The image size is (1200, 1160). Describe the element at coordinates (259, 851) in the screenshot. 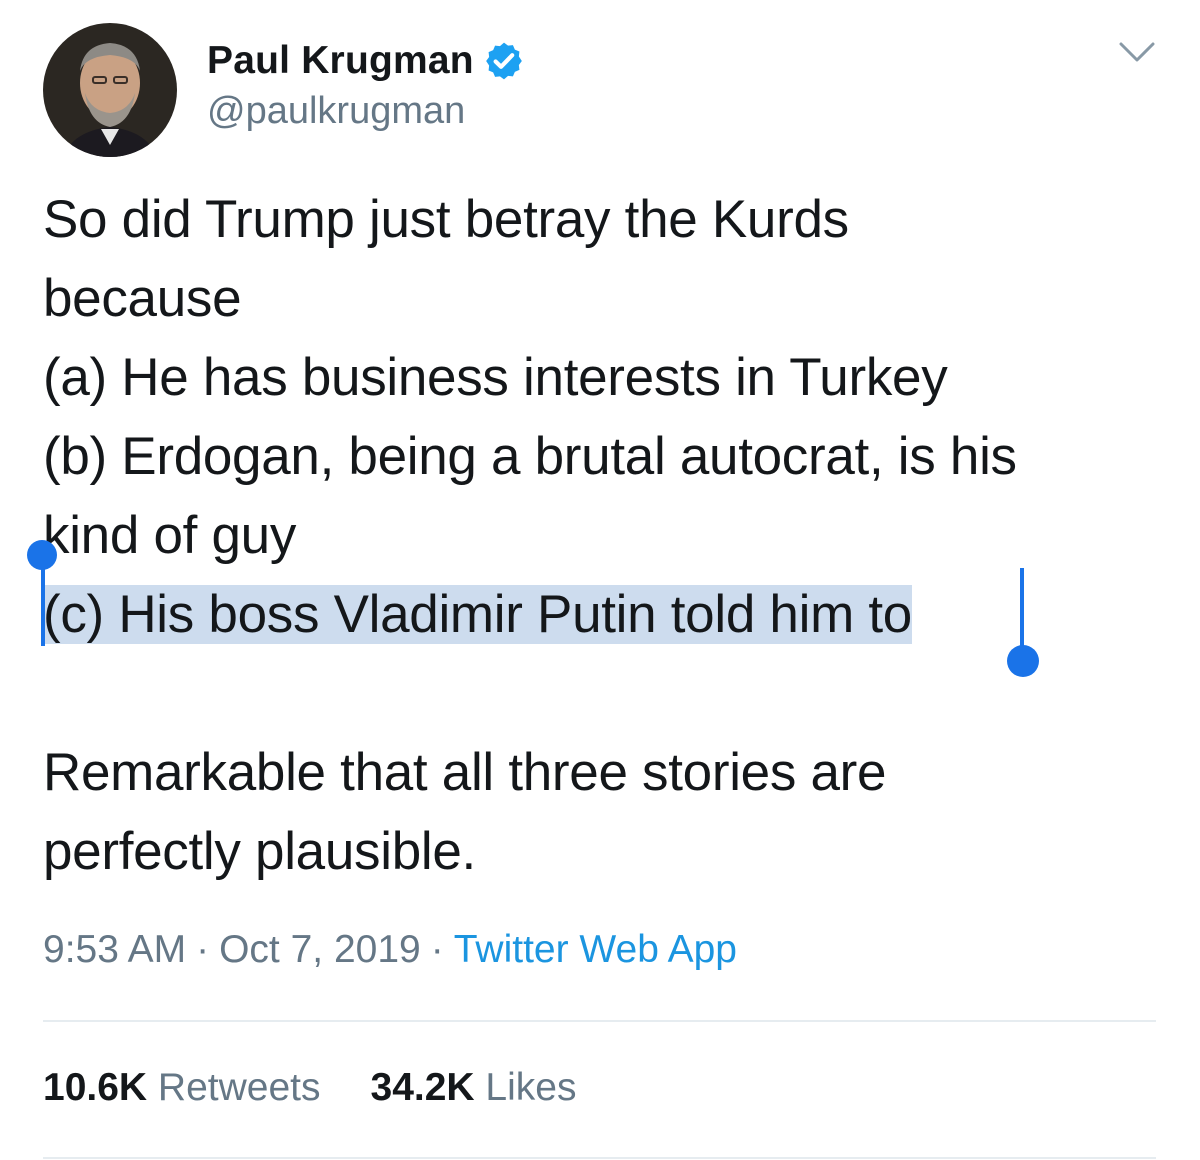

I see `tweet-text-line: perfectly plausible.` at that location.